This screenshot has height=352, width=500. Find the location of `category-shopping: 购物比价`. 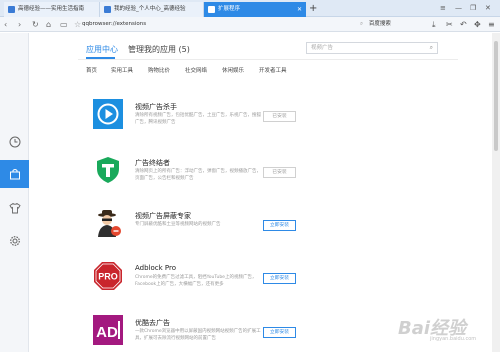

category-shopping: 购物比价 is located at coordinates (159, 70).